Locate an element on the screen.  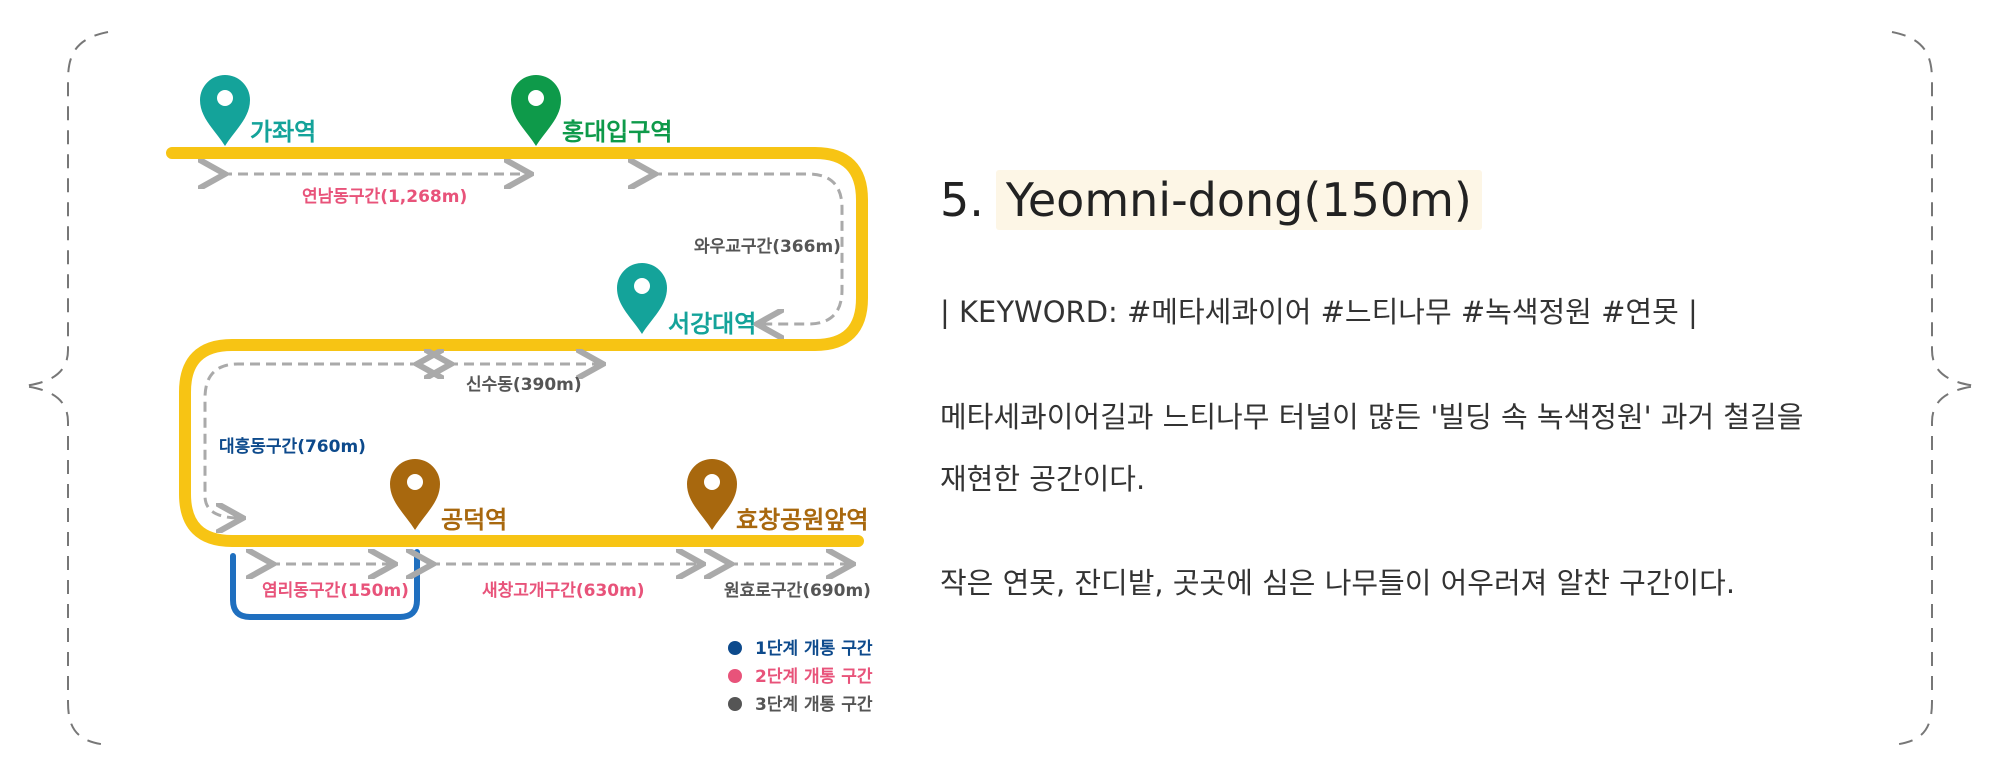
paragraph-1-line-1: 메타세콰이어길과 느티나무 터널이 많든 '빌딩 속 녹색정원' 과거 철길을 is located at coordinates (1372, 417).